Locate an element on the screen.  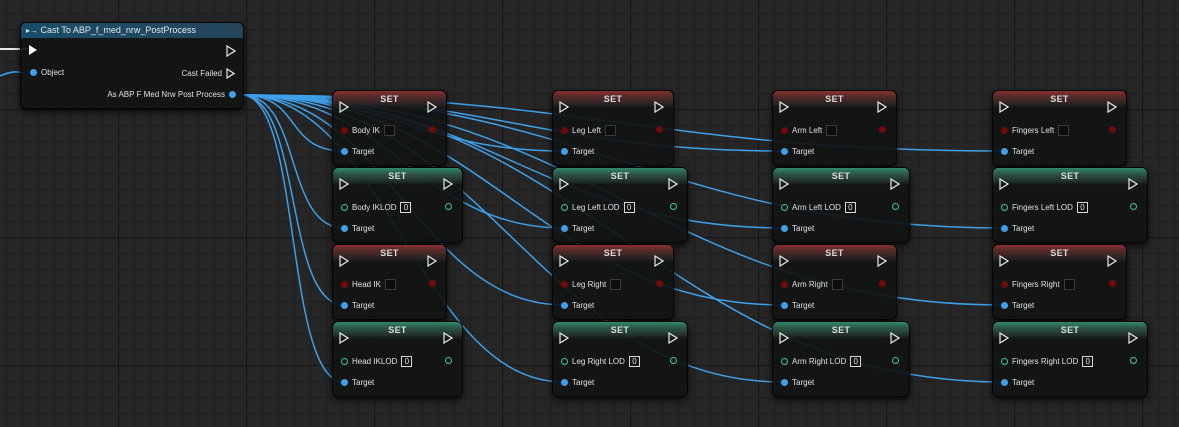
value-pin-row: Leg Right is located at coordinates (591, 284).